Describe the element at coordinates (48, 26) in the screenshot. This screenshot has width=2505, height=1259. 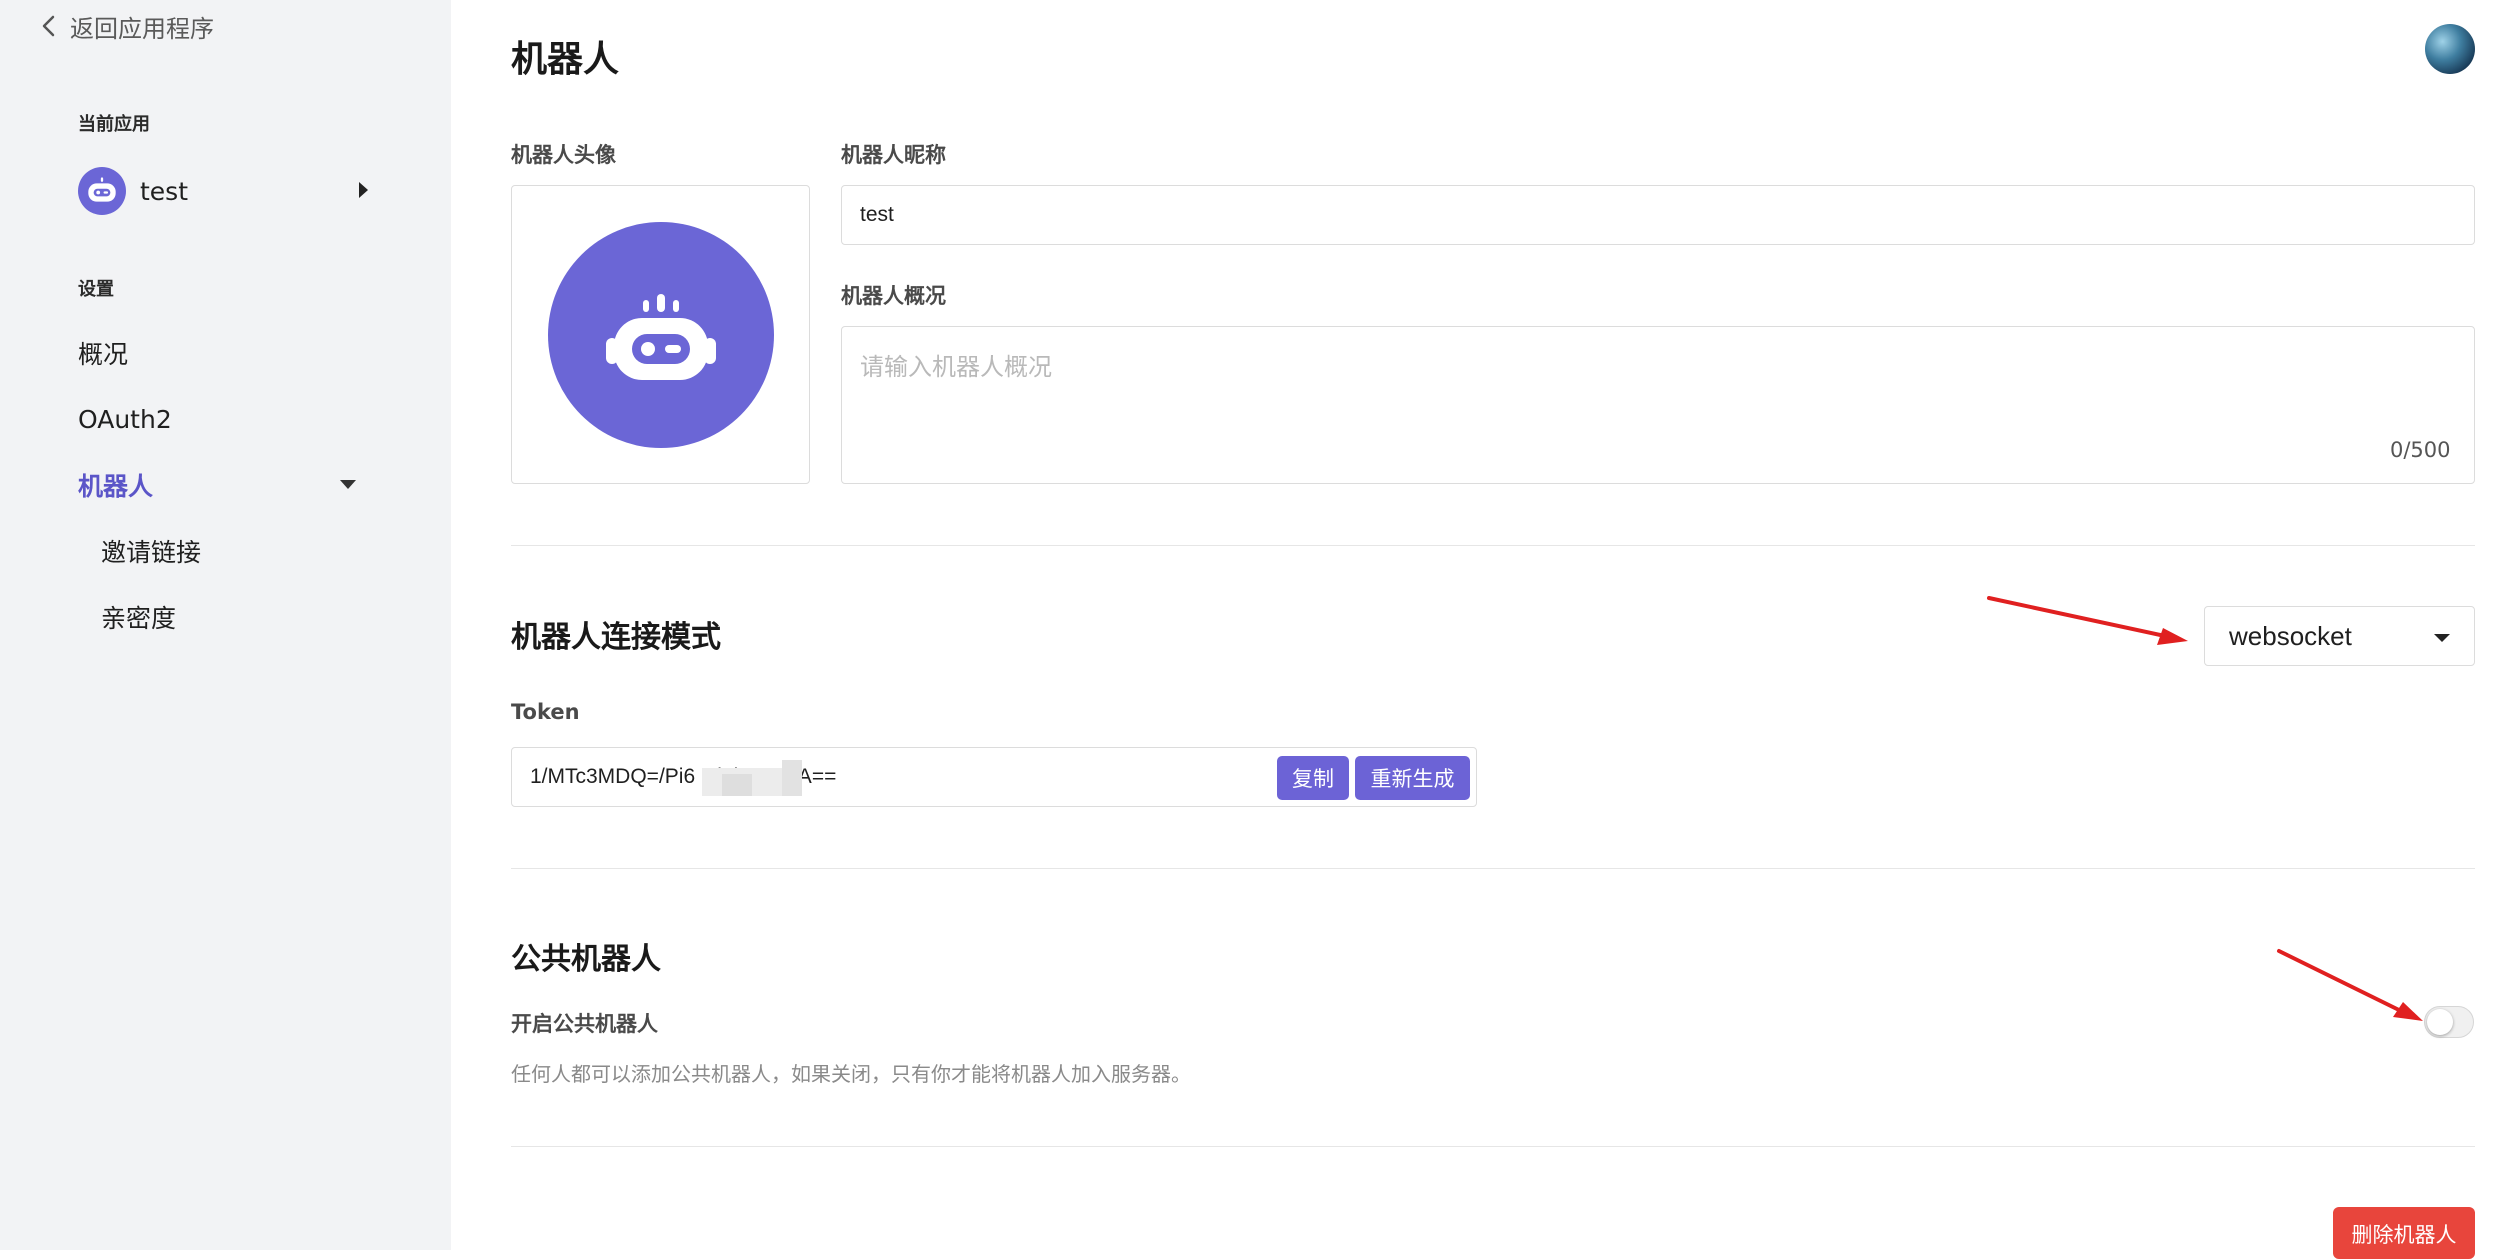
I see `chevron-left-icon` at that location.